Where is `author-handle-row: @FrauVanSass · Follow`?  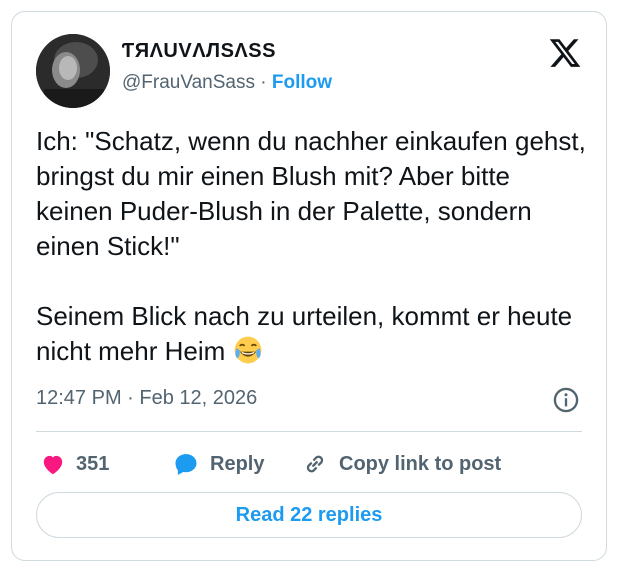
author-handle-row: @FrauVanSass · Follow is located at coordinates (227, 83).